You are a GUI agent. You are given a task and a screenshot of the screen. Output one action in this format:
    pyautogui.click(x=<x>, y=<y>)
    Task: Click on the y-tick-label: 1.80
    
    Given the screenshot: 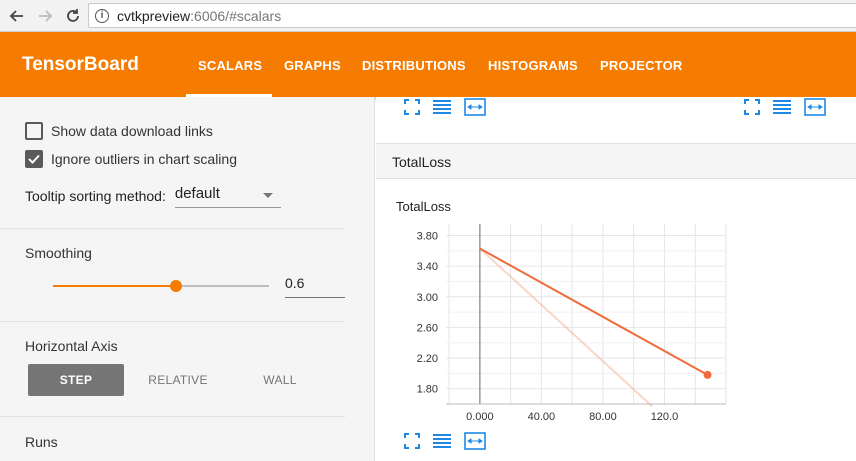 What is the action you would take?
    pyautogui.click(x=427, y=390)
    